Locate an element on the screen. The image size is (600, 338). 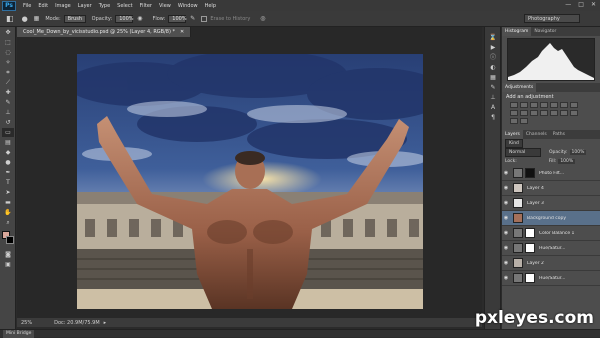
menu-window: Window is located at coordinates (188, 6).